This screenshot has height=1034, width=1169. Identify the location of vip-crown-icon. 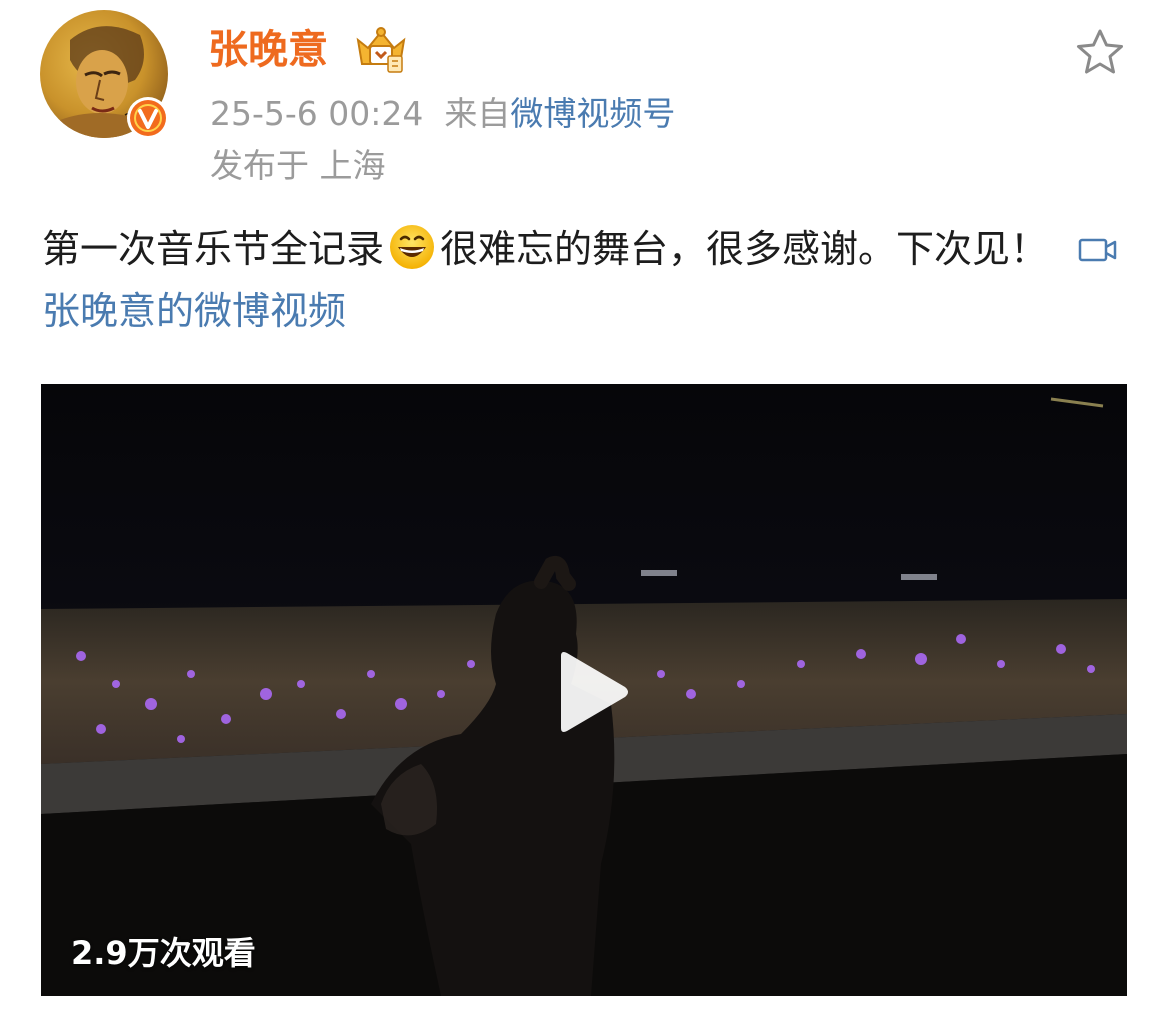
(381, 51).